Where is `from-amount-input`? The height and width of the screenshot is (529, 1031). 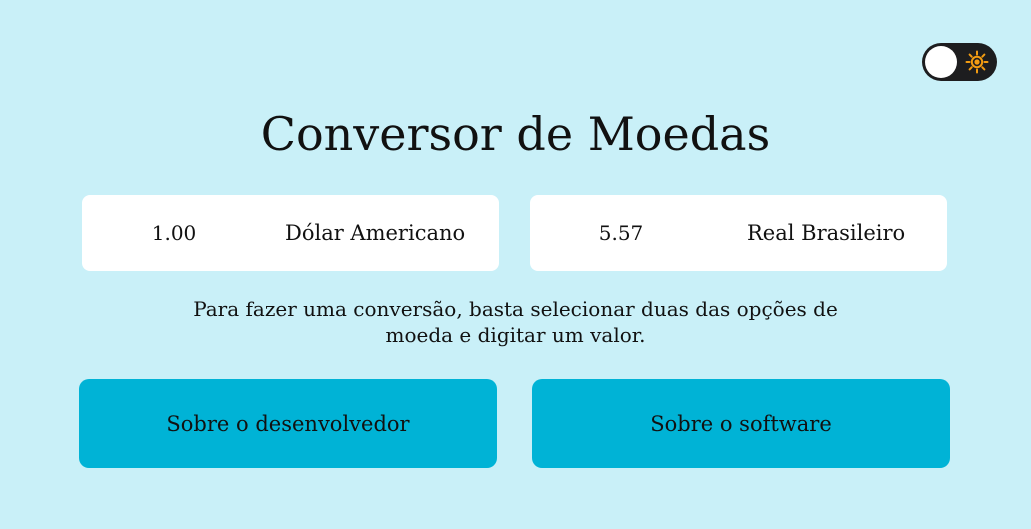
from-amount-input is located at coordinates (174, 233).